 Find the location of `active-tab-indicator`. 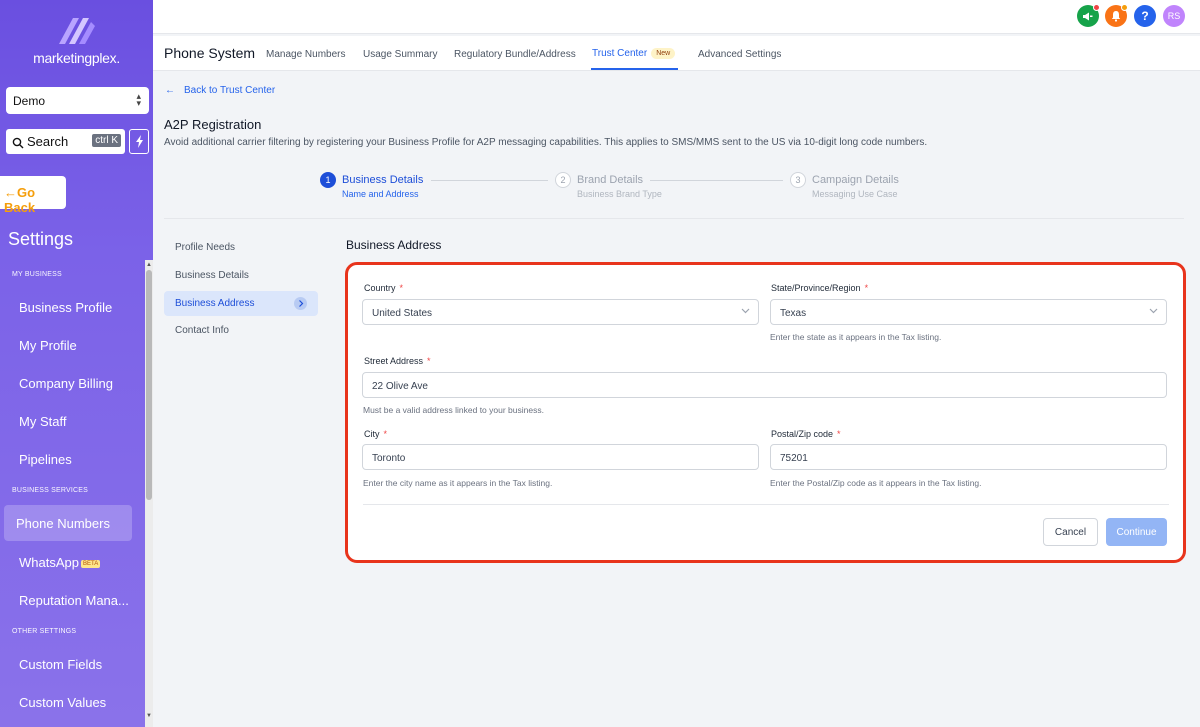

active-tab-indicator is located at coordinates (634, 69).